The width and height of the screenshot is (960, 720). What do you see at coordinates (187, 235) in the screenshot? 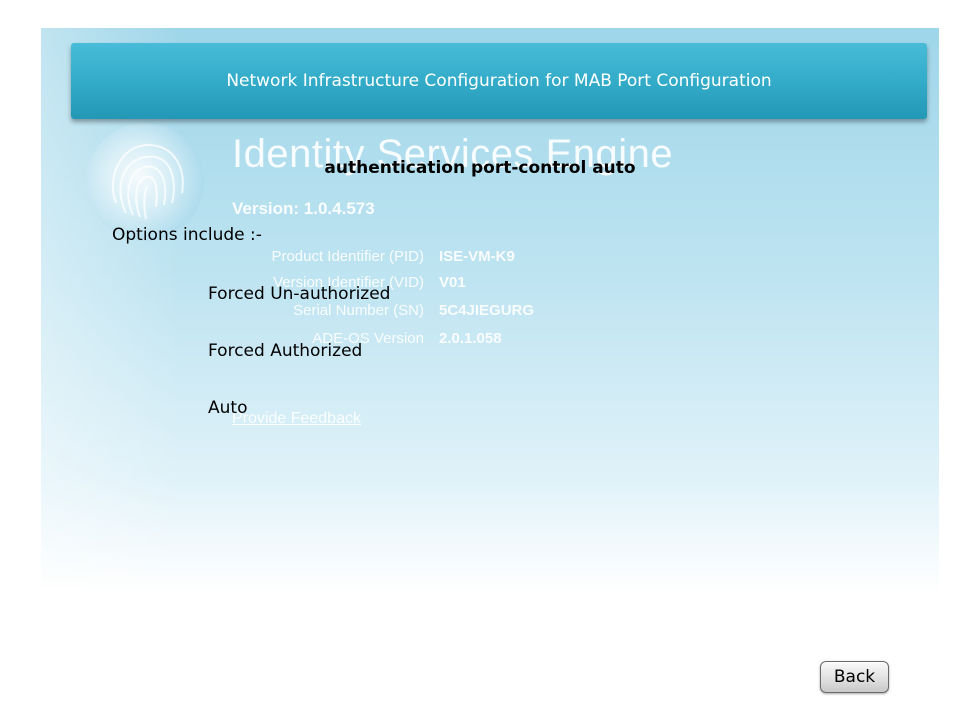
I see `options-heading: Options include :-` at bounding box center [187, 235].